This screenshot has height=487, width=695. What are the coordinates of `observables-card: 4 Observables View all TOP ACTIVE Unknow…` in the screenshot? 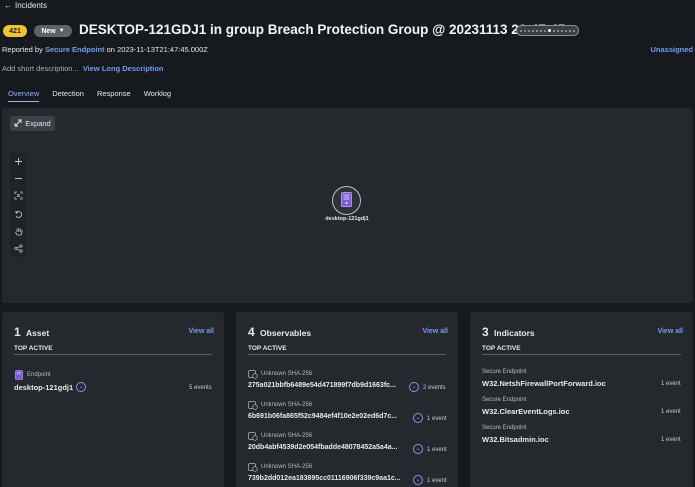 It's located at (347, 399).